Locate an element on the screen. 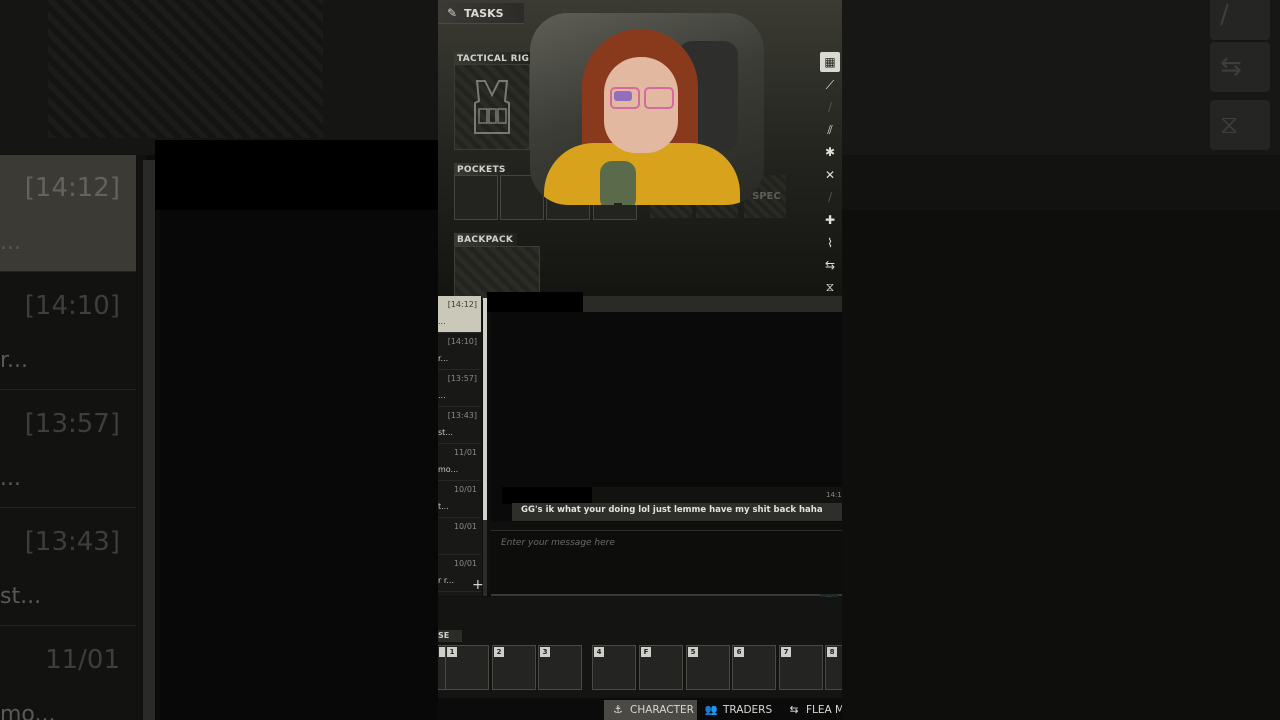 This screenshot has height=720, width=1280. blur-swap-icon: ⇆ is located at coordinates (1240, 67).